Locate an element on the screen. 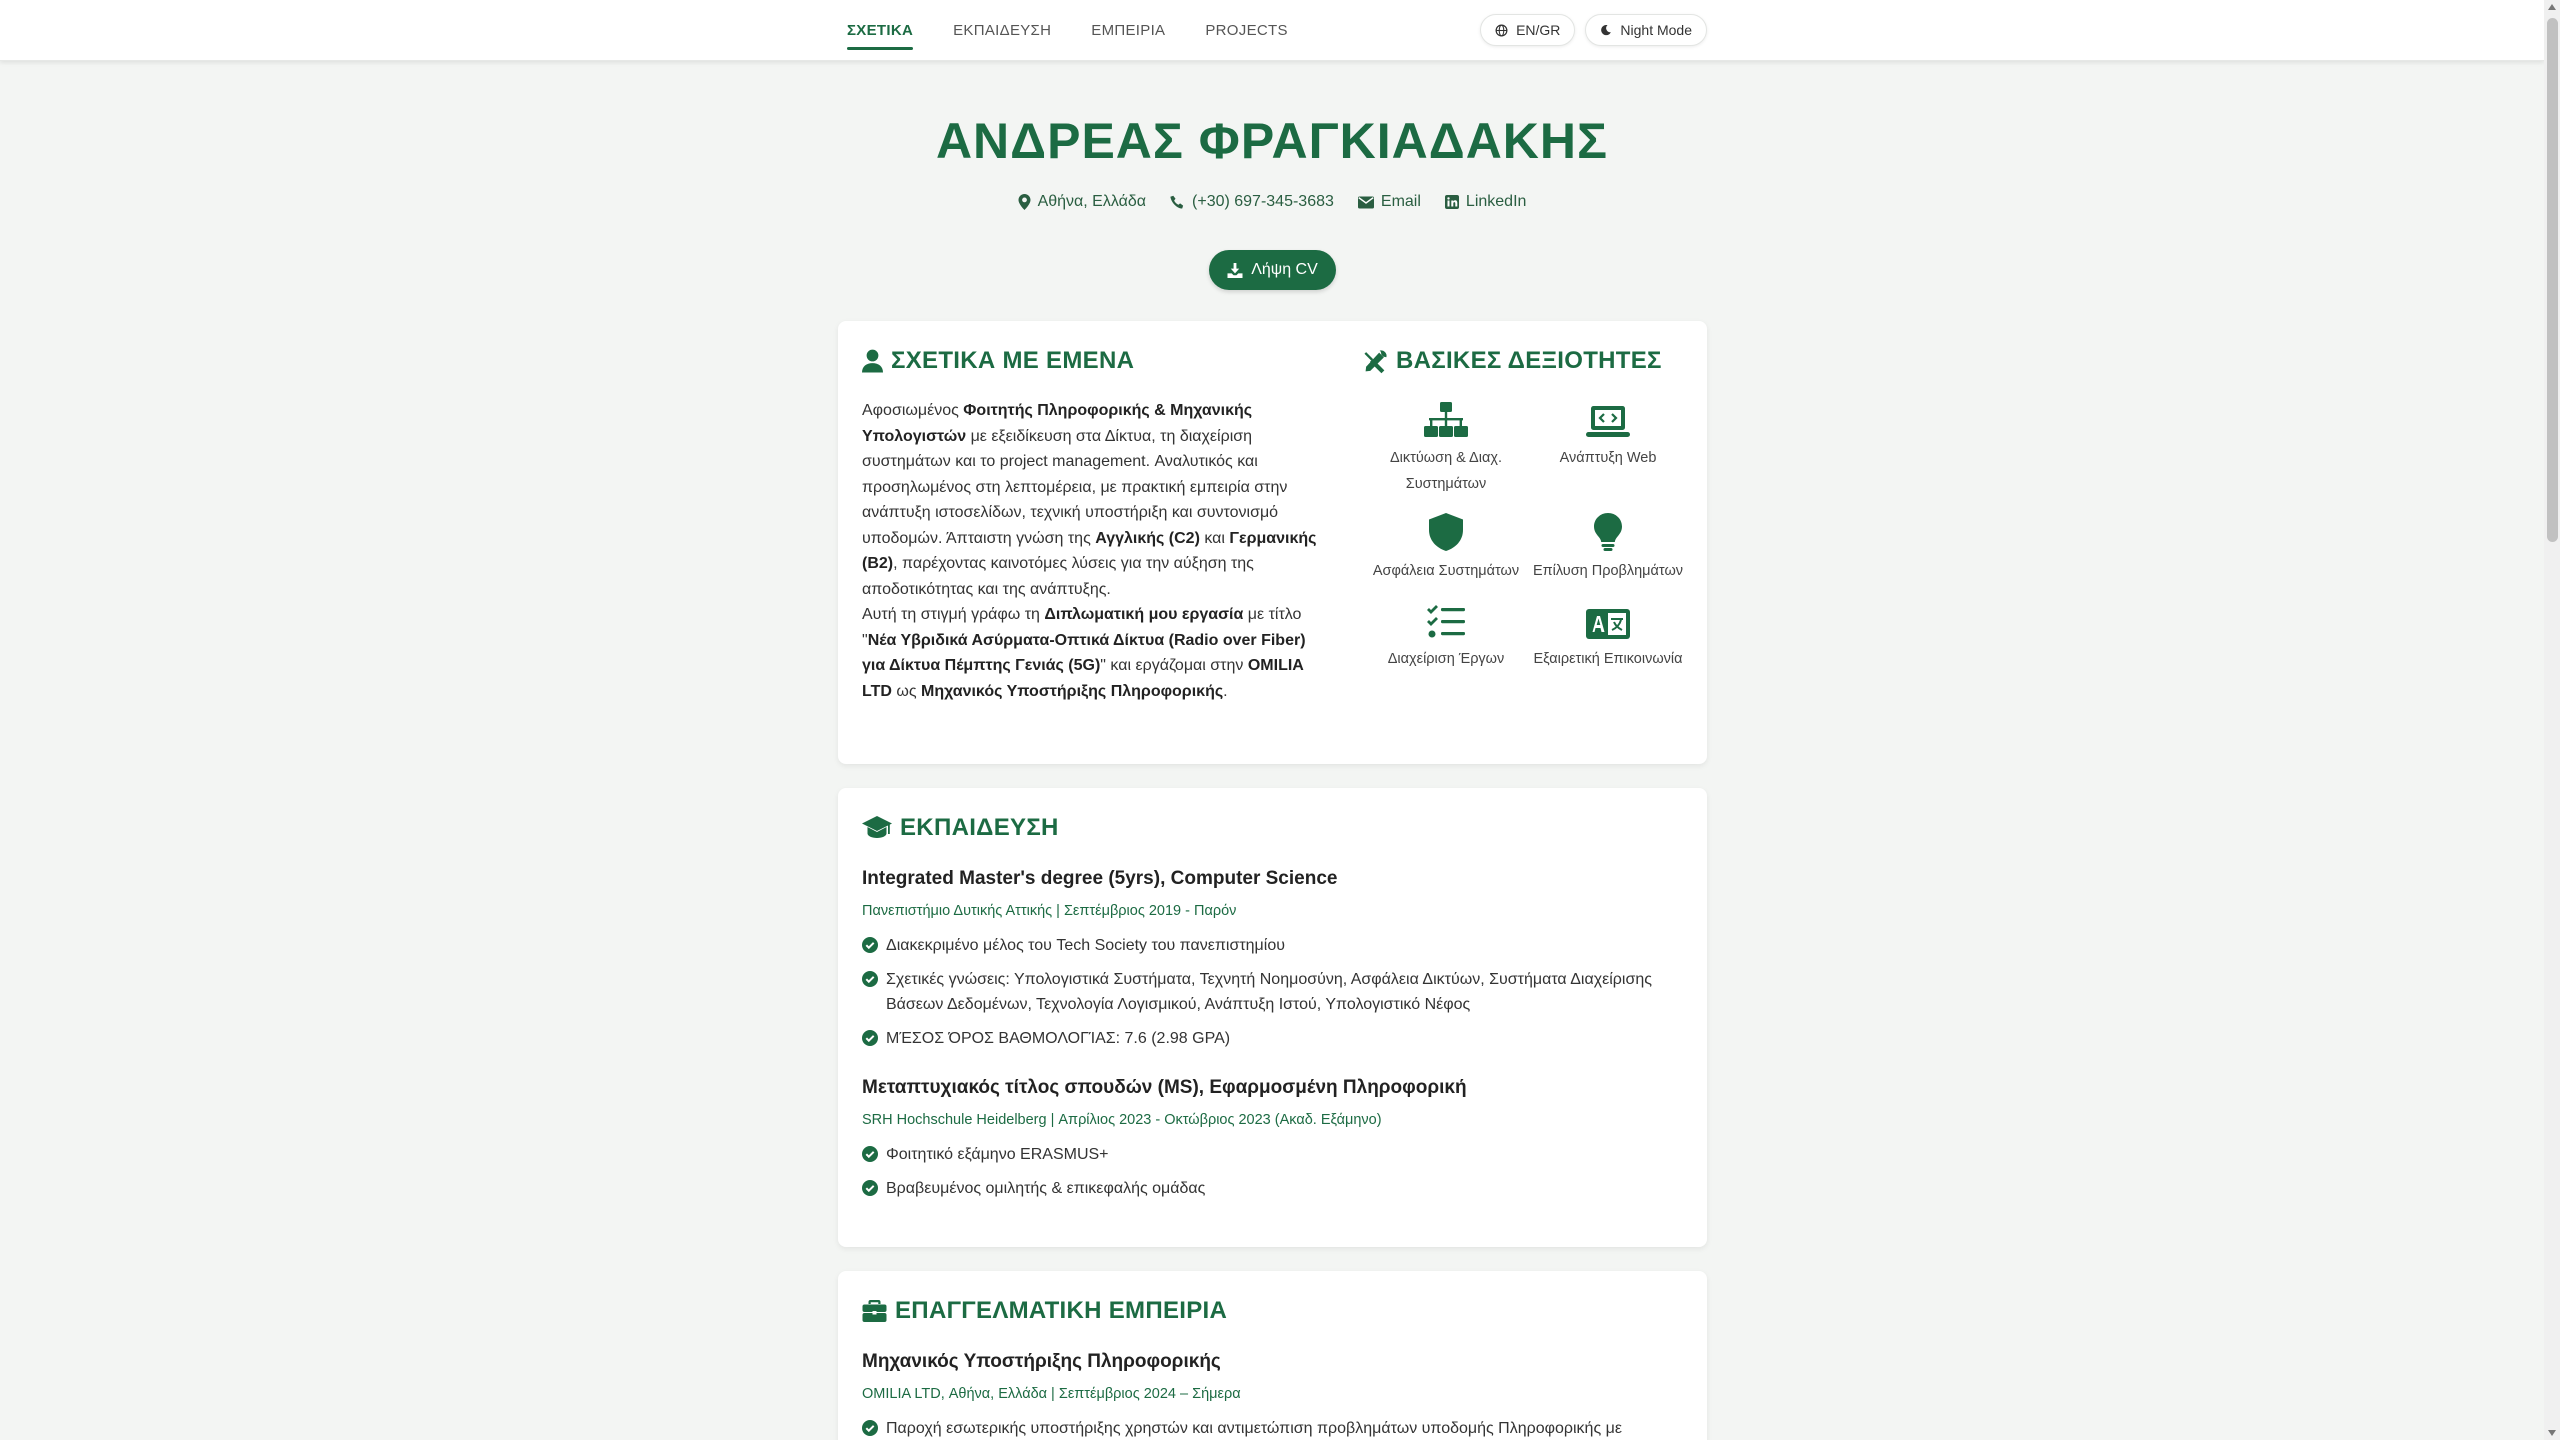  nav-education: ΕΚΠΑΙΔΕΥΣΗ is located at coordinates (1002, 30).